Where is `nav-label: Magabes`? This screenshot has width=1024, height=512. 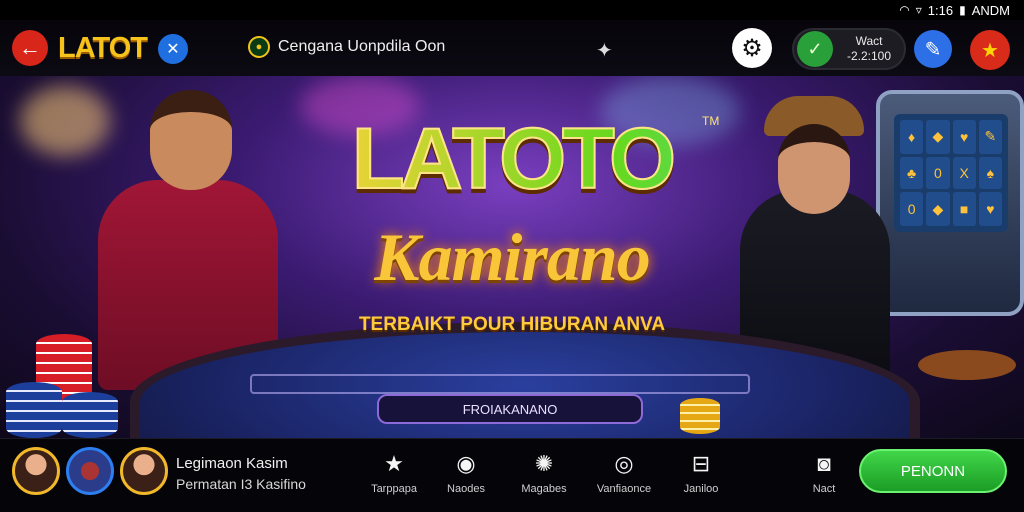
nav-label: Magabes is located at coordinates (544, 489).